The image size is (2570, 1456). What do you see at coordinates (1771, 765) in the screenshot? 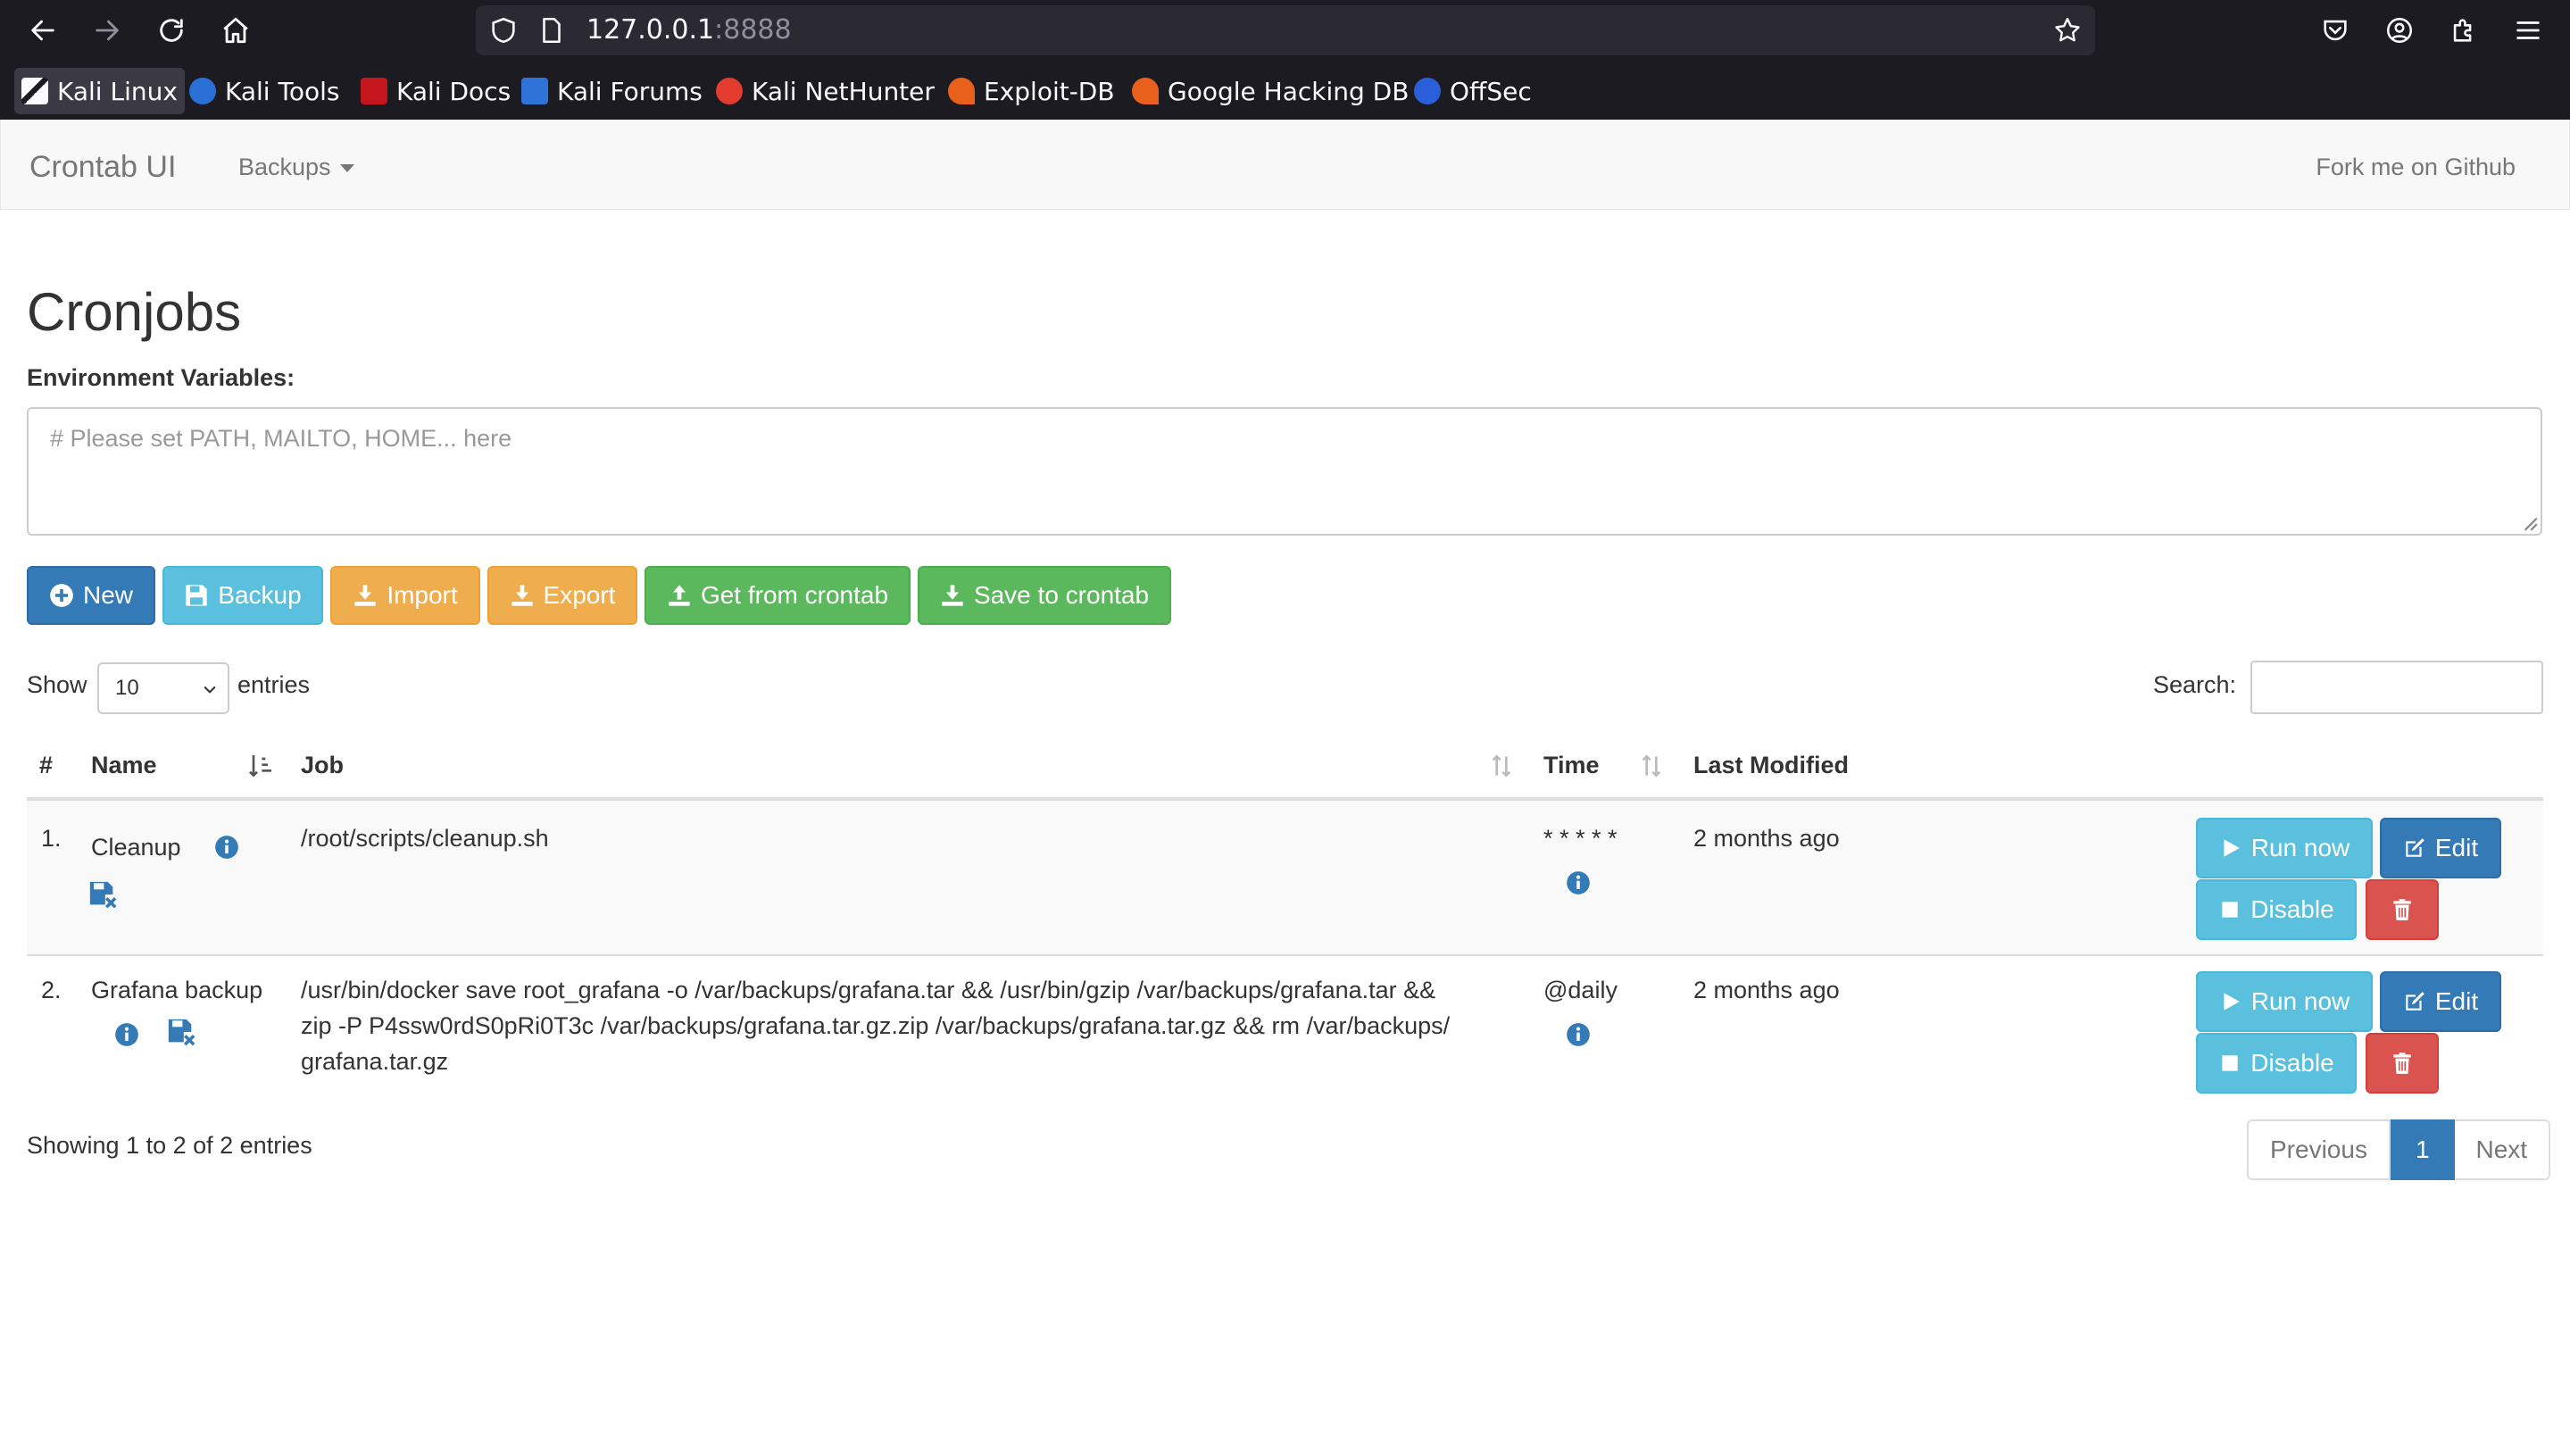
I see `column-header-last-modified: Last Modified` at bounding box center [1771, 765].